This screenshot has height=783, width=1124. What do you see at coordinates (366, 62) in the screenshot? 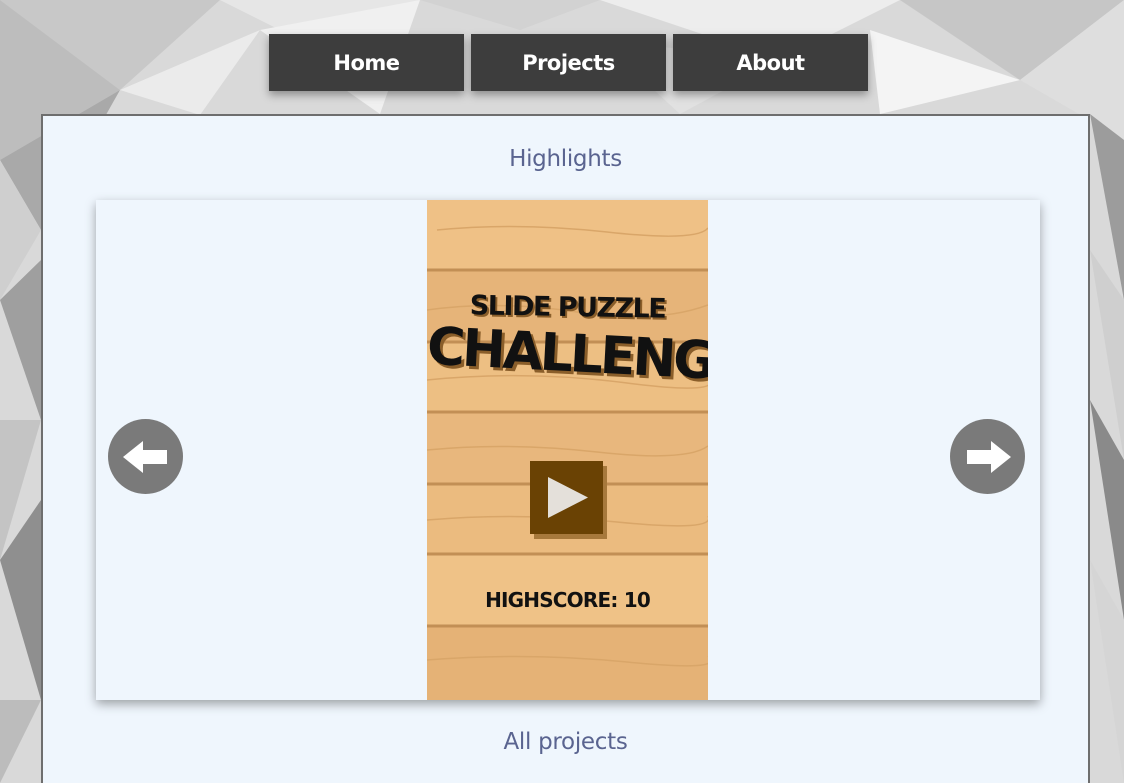
I see `nav-home-button: Home` at bounding box center [366, 62].